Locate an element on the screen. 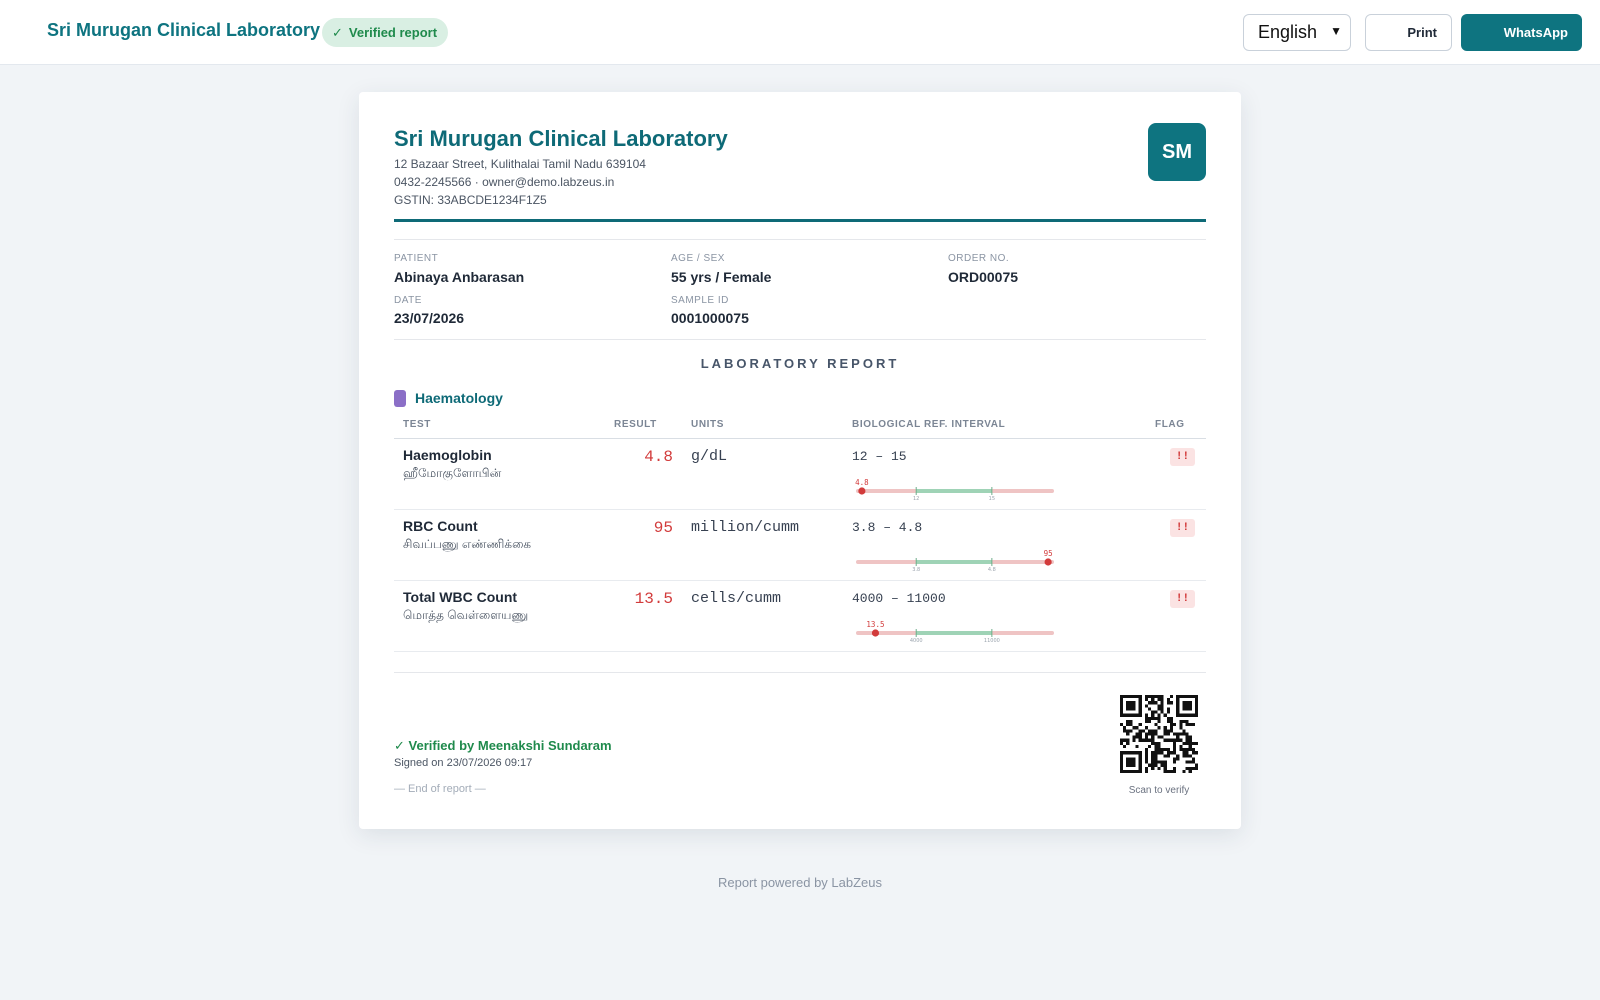 This screenshot has height=1000, width=1600. flag-badge-total-wbc-count: !! is located at coordinates (1182, 599).